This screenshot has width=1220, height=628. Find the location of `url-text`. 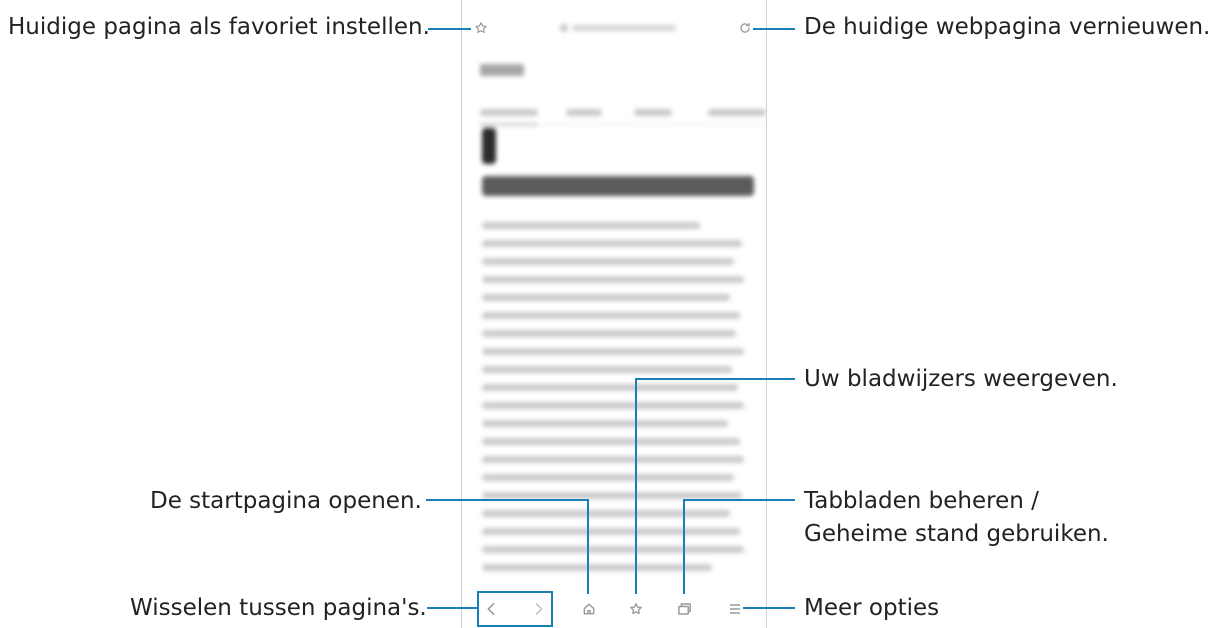

url-text is located at coordinates (624, 28).